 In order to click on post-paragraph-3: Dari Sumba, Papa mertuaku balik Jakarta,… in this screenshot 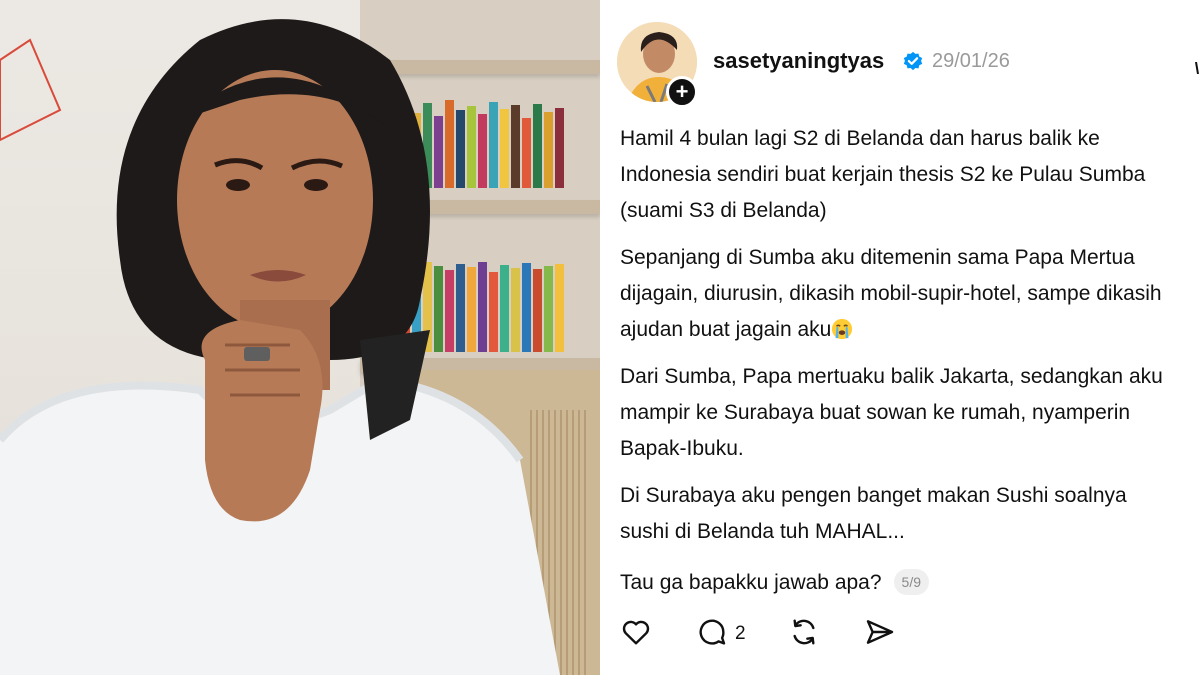, I will do `click(891, 413)`.